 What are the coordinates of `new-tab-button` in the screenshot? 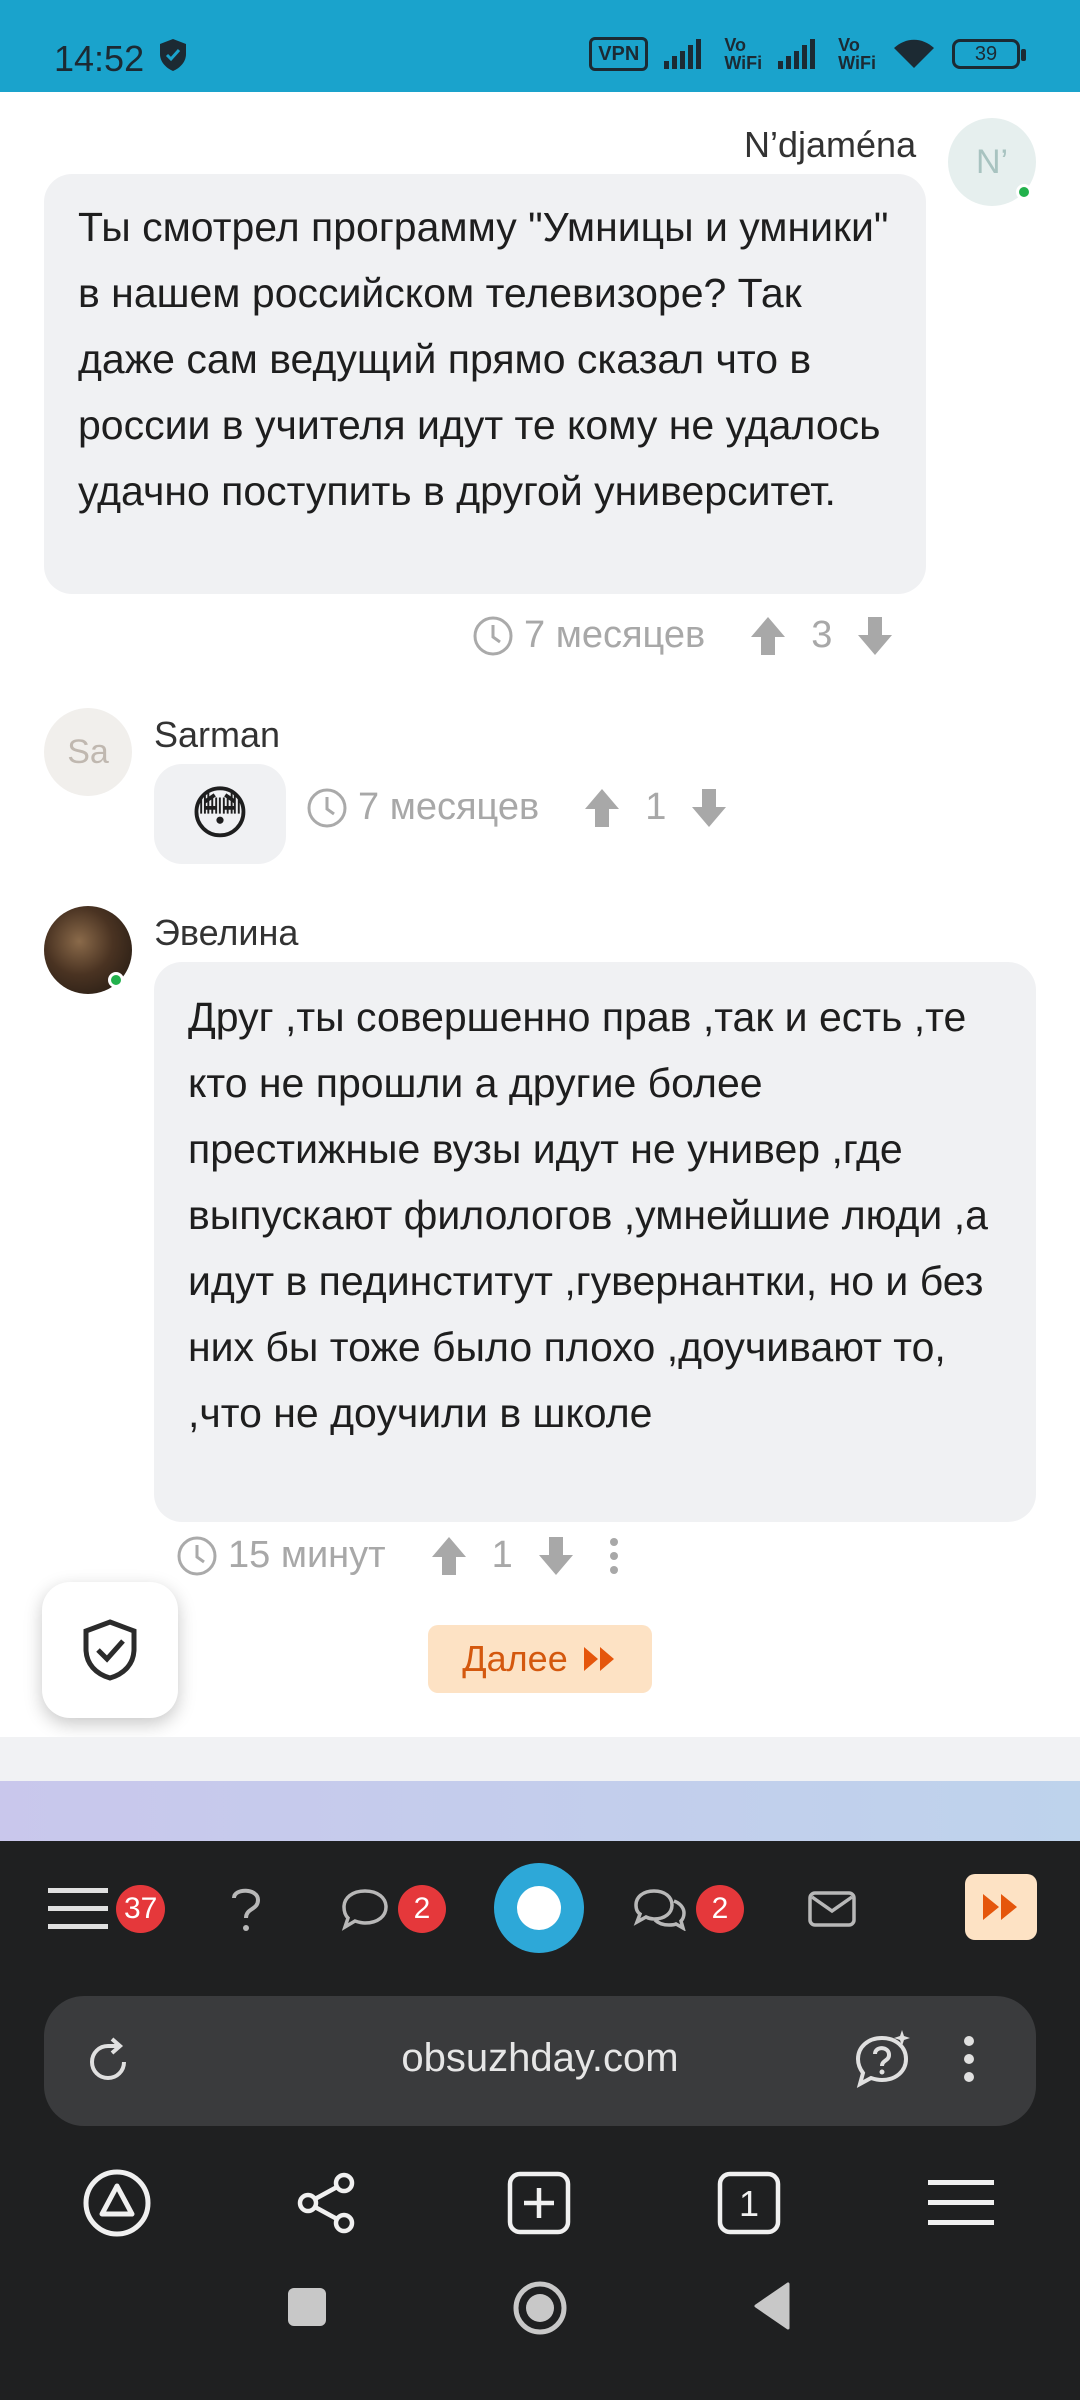 It's located at (539, 2203).